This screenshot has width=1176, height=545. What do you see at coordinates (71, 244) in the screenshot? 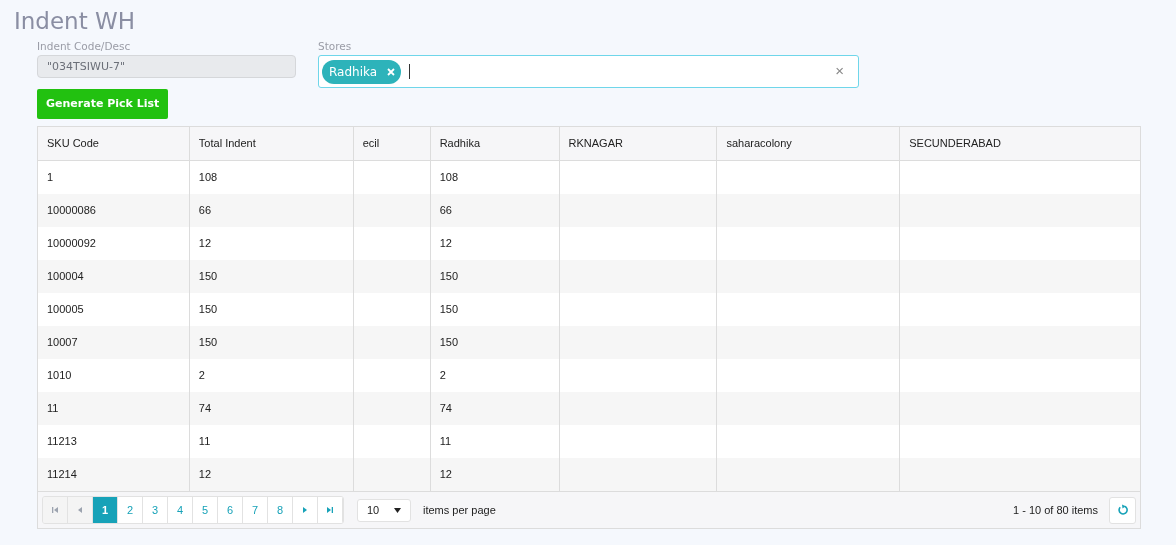
I see `table-cell-text: 10000092` at bounding box center [71, 244].